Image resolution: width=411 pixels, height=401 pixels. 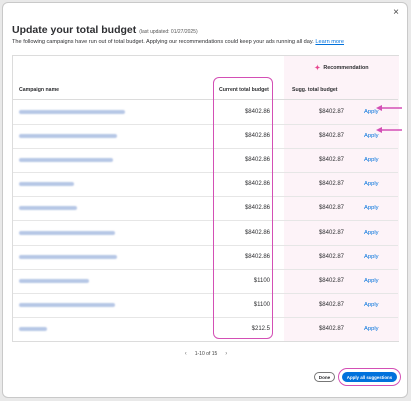 I want to click on dialog-title: Update your total budget, so click(x=74, y=30).